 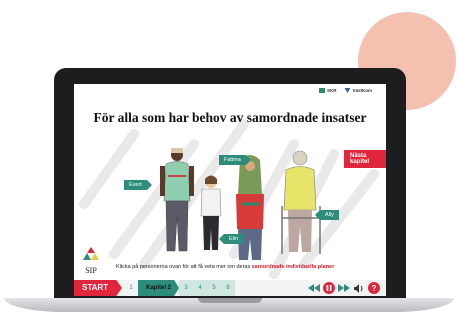 I want to click on person-label-evert: Evert, so click(x=138, y=185).